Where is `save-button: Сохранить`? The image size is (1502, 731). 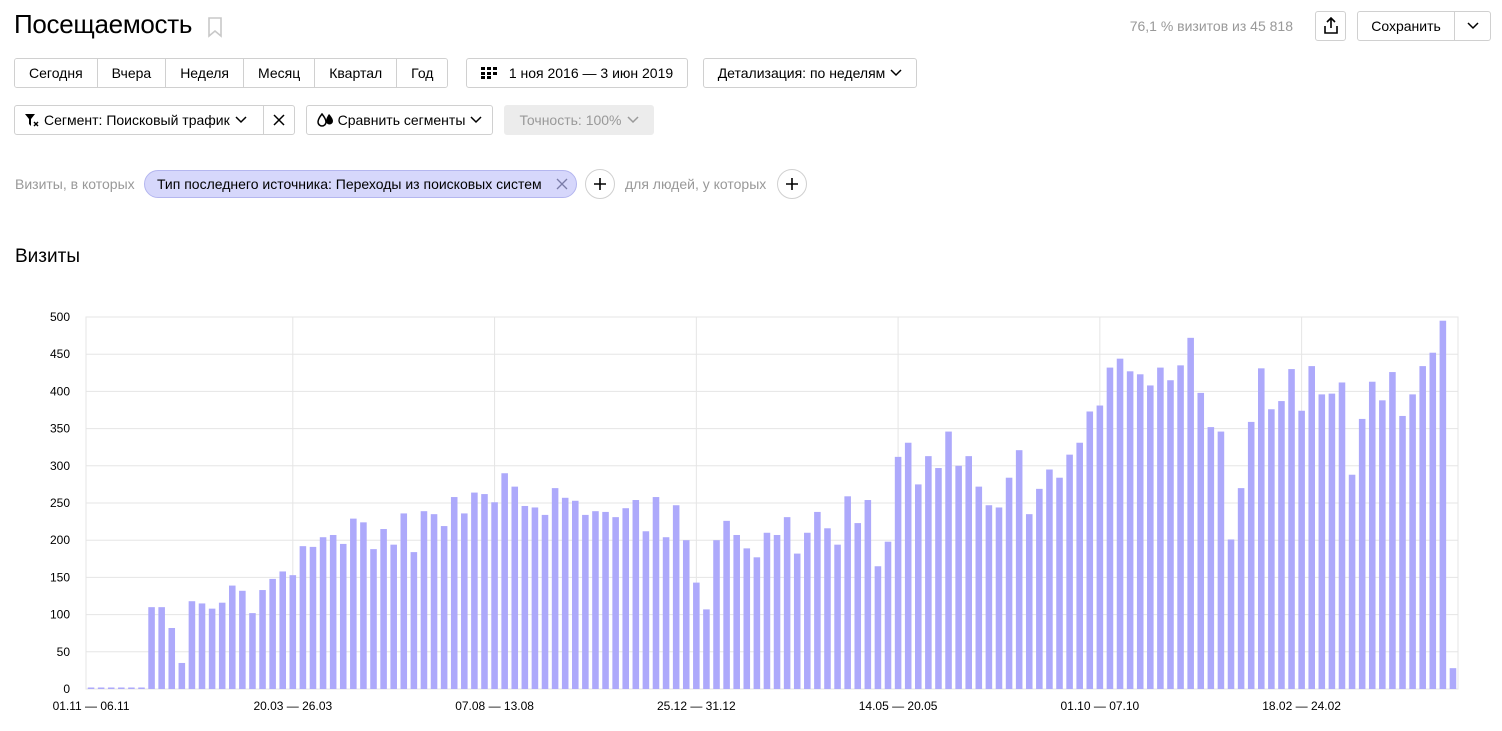 save-button: Сохранить is located at coordinates (1406, 26).